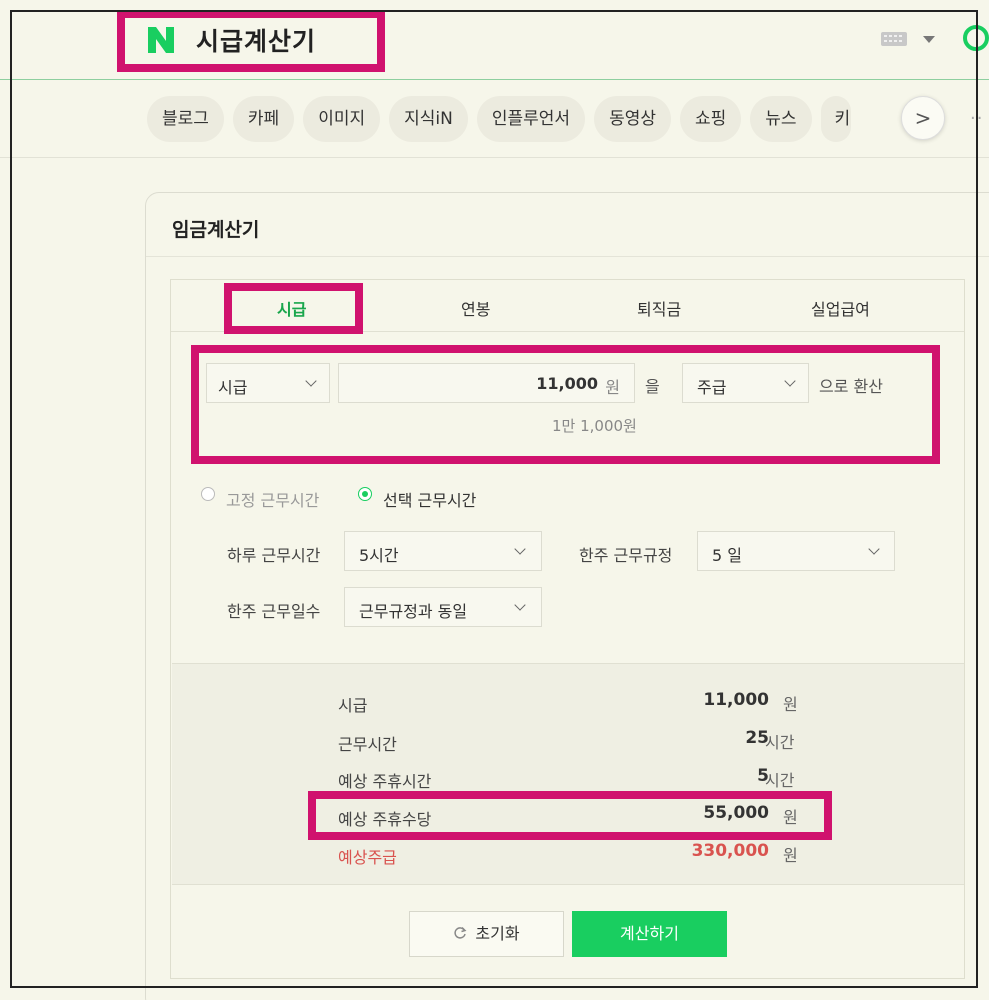 This screenshot has width=989, height=1000. Describe the element at coordinates (353, 705) in the screenshot. I see `result-hourly-label: 시급` at that location.